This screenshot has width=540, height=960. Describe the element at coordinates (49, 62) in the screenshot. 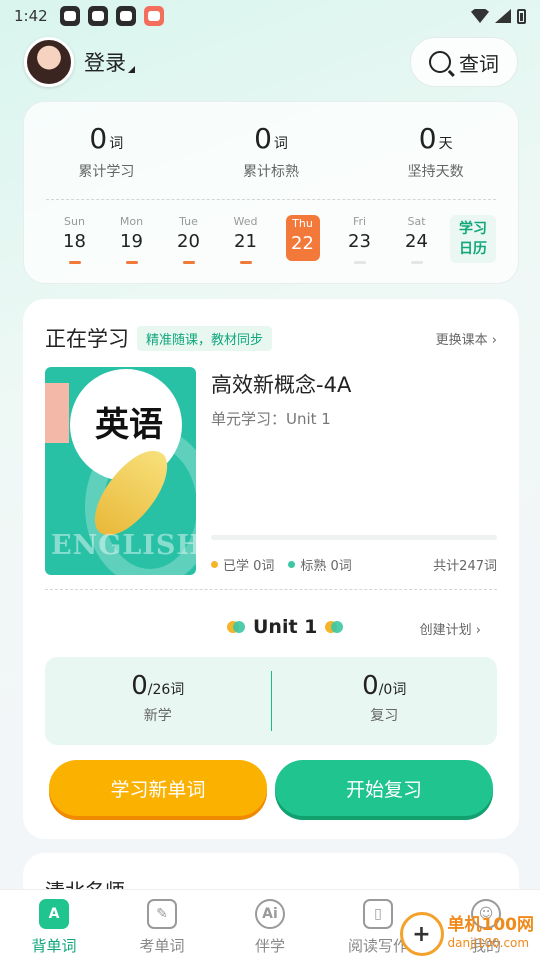

I see `avatar` at that location.